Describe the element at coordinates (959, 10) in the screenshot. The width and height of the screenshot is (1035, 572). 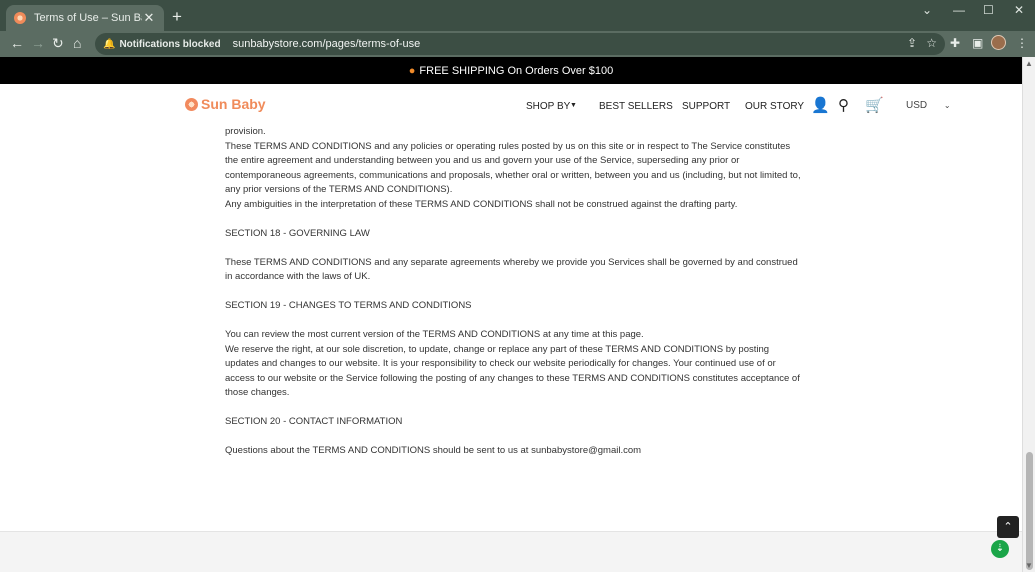
I see `minimize-icon: —` at that location.